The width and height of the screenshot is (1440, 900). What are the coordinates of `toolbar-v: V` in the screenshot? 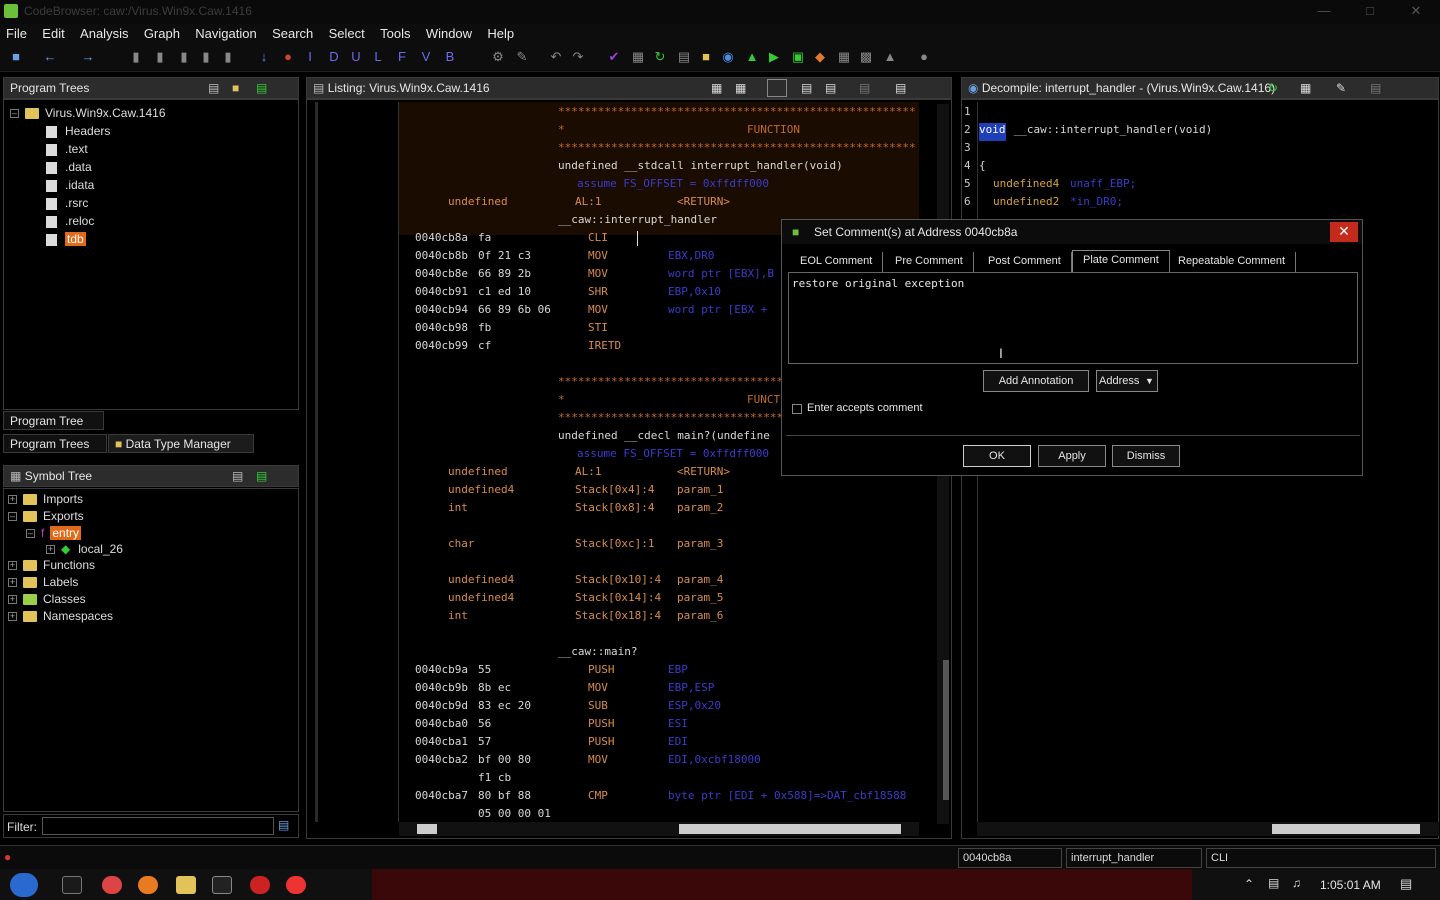 It's located at (426, 57).